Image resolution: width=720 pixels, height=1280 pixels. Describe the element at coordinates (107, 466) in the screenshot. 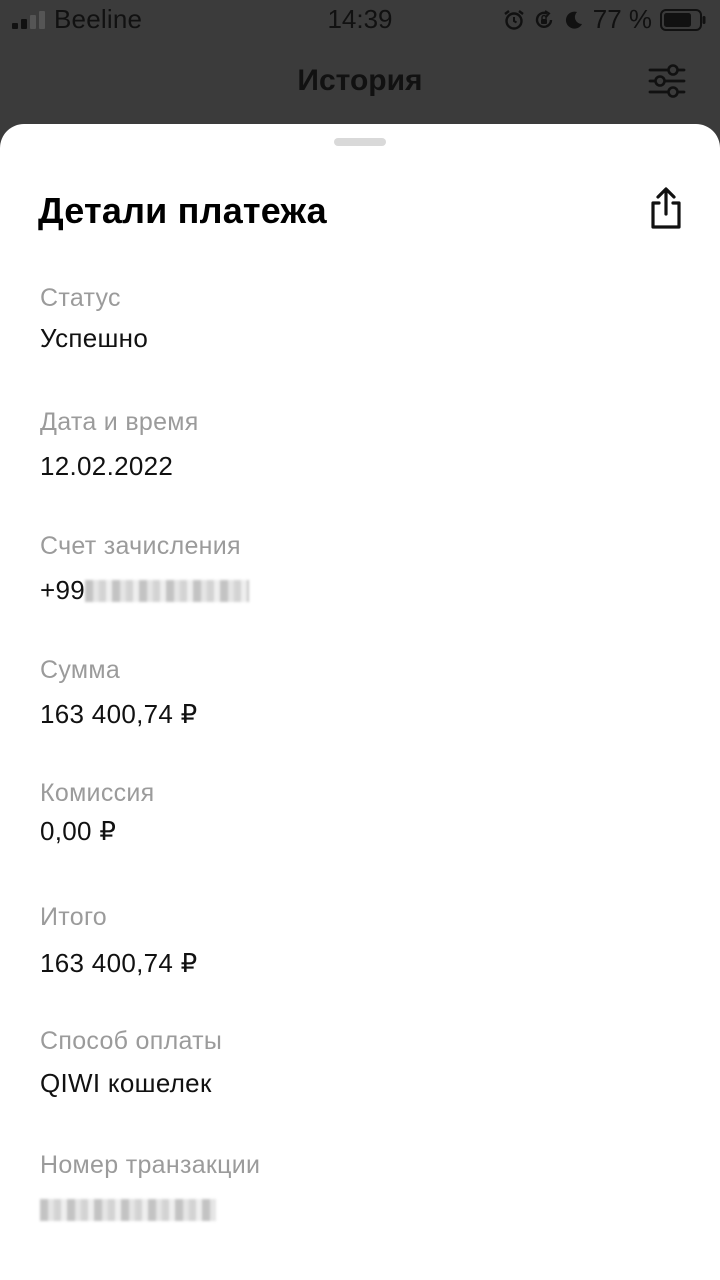

I see `field-value: 12.02.2022` at that location.